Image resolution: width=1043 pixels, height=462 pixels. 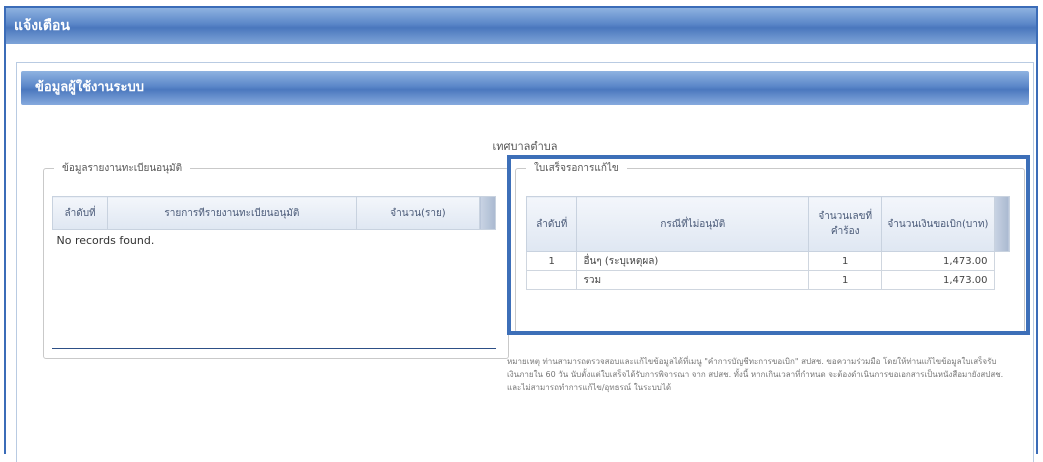 What do you see at coordinates (551, 261) in the screenshot?
I see `row-no: 1` at bounding box center [551, 261].